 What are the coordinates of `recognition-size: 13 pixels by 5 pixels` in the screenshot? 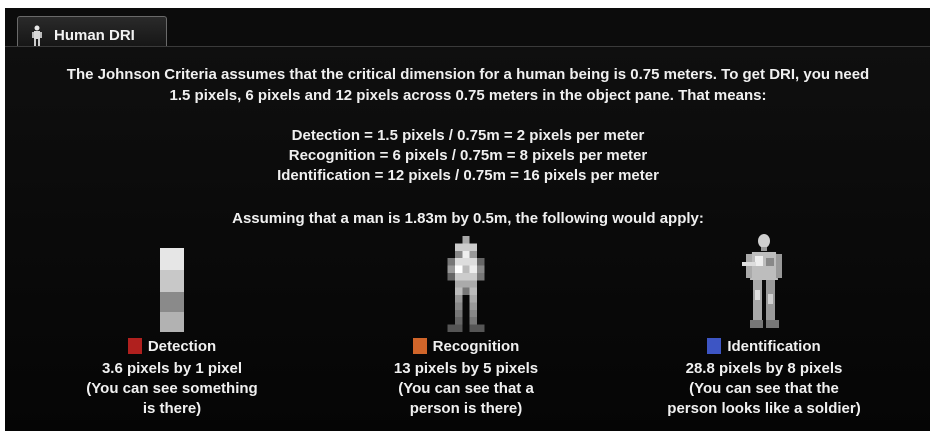 It's located at (466, 368).